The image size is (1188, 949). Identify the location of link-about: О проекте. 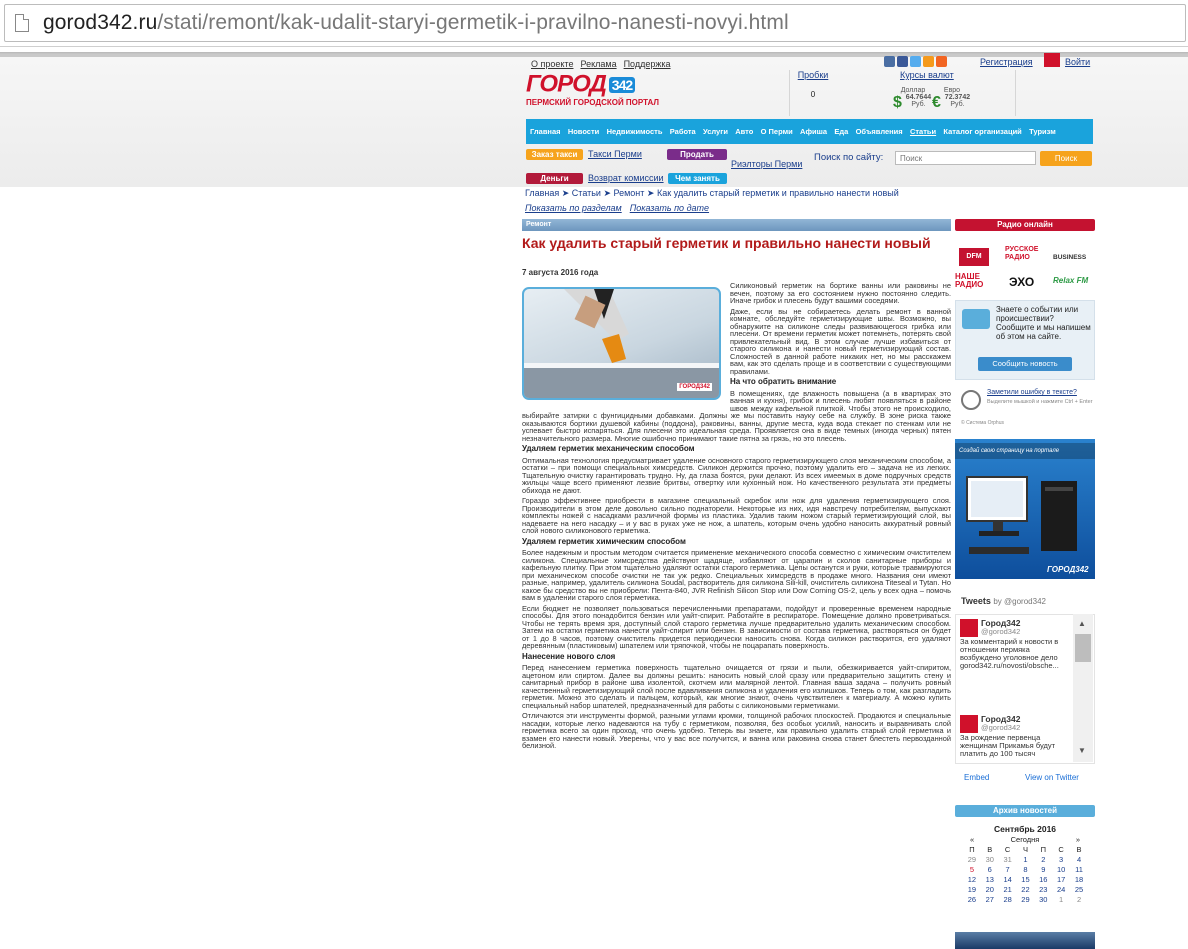
(552, 64).